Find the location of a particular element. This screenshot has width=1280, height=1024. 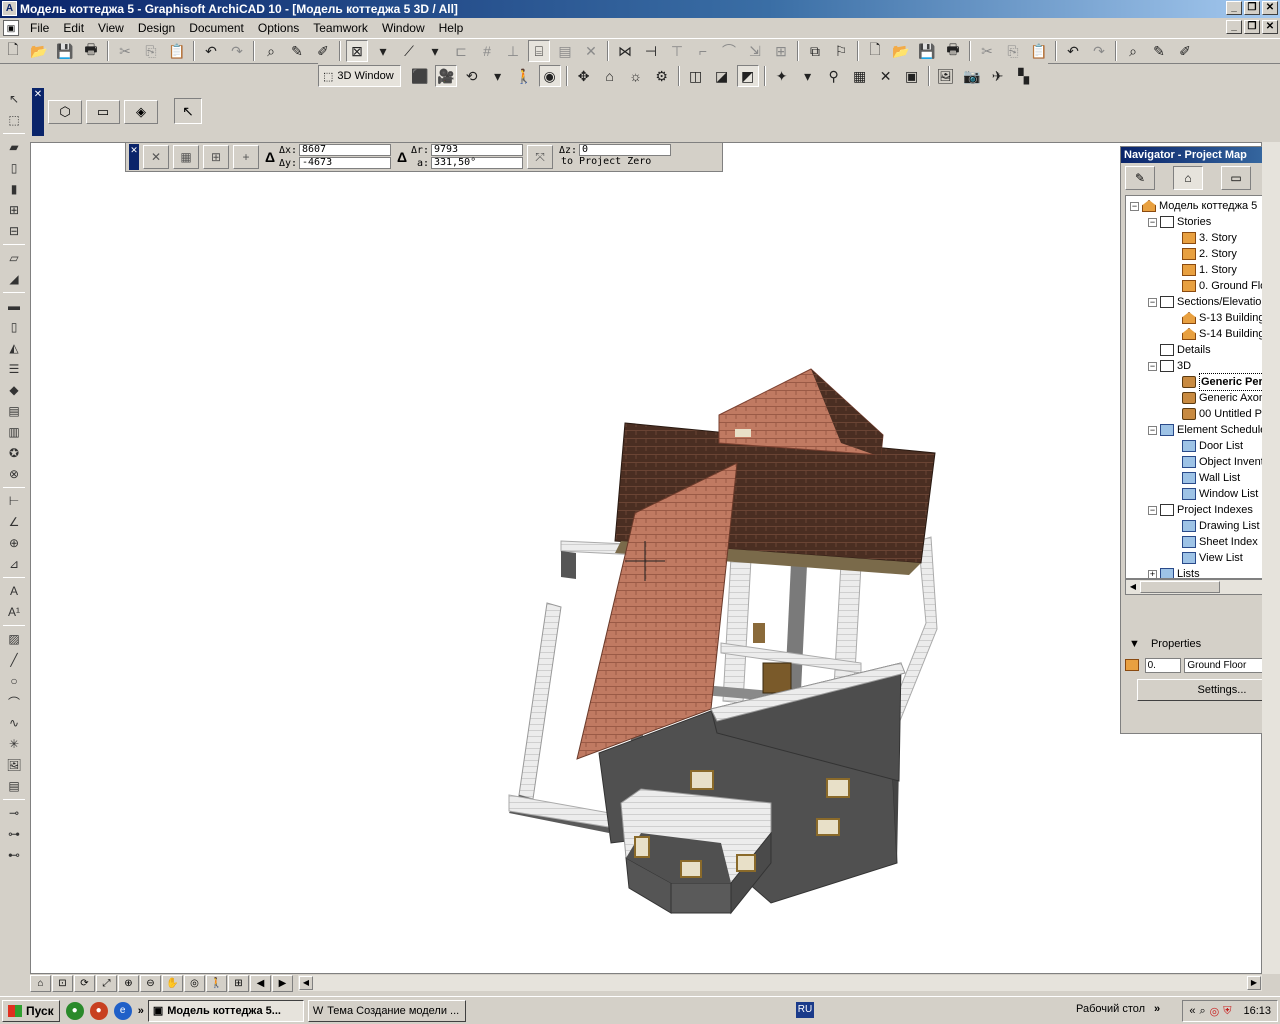

dz-field: 0 is located at coordinates (625, 150).